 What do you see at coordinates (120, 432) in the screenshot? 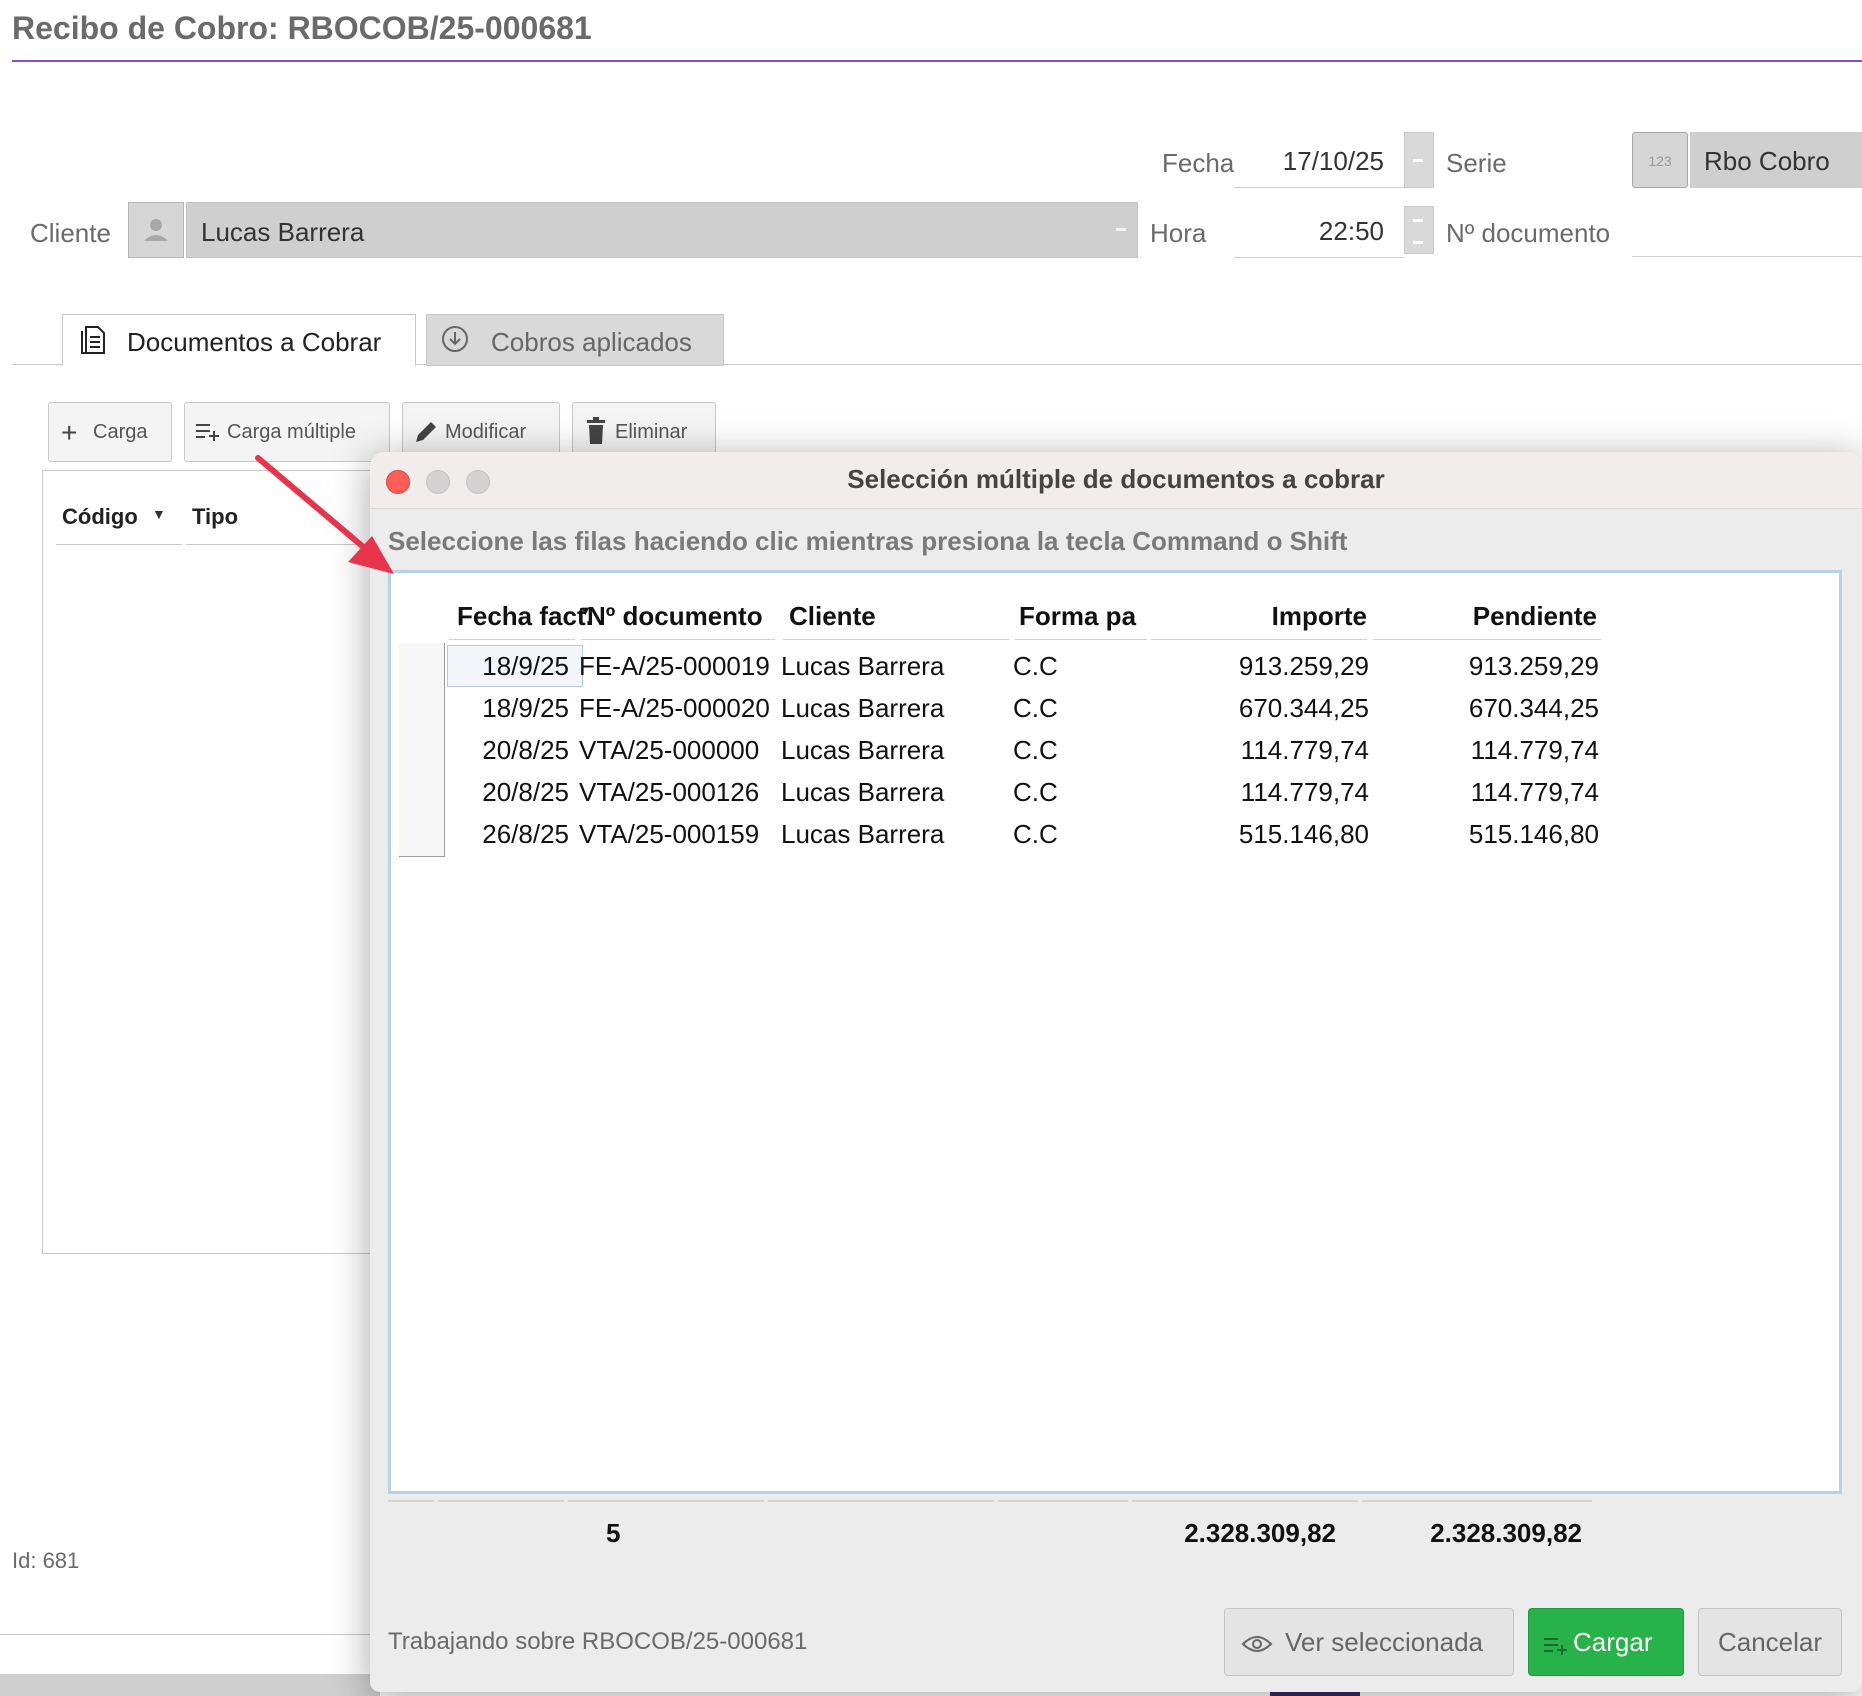
I see `carga-label: Carga` at bounding box center [120, 432].